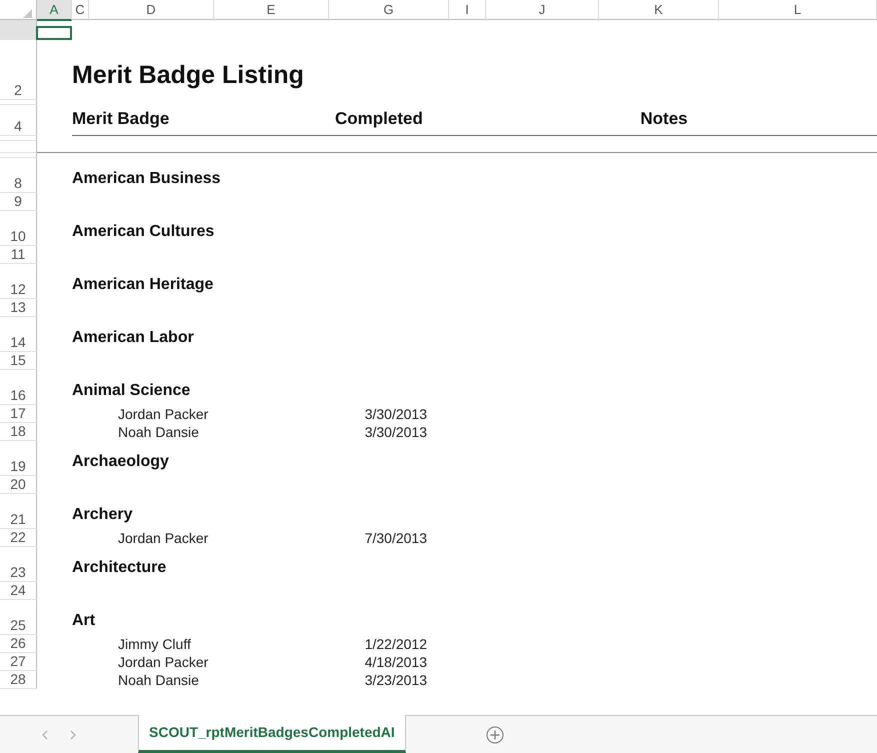 This screenshot has width=877, height=753. Describe the element at coordinates (18, 414) in the screenshot. I see `row-header: 17` at that location.